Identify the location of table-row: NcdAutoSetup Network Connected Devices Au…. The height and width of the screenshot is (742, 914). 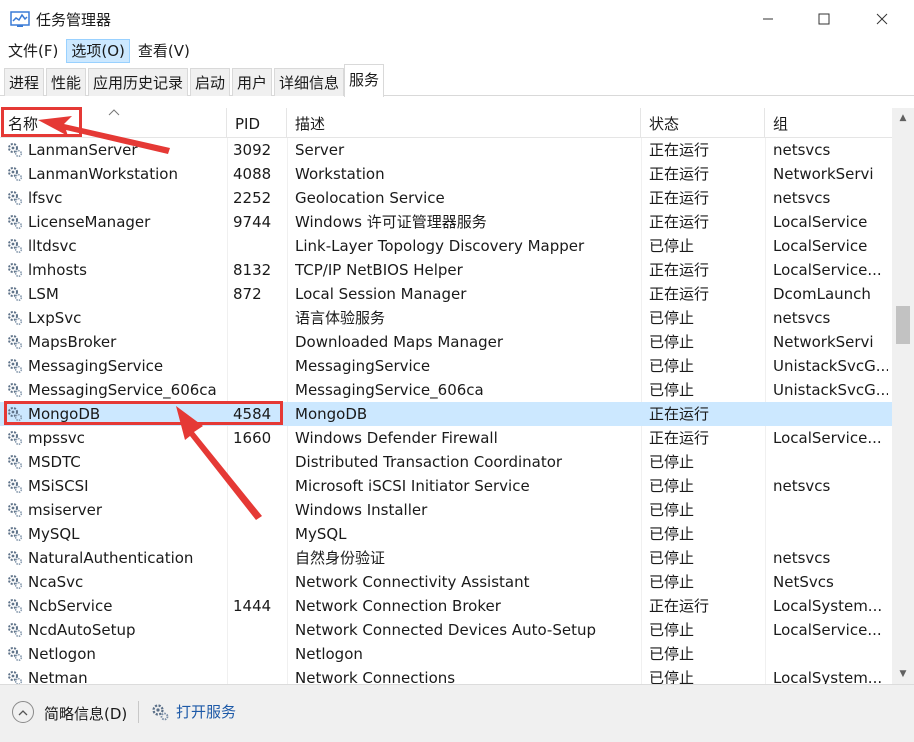
(446, 630).